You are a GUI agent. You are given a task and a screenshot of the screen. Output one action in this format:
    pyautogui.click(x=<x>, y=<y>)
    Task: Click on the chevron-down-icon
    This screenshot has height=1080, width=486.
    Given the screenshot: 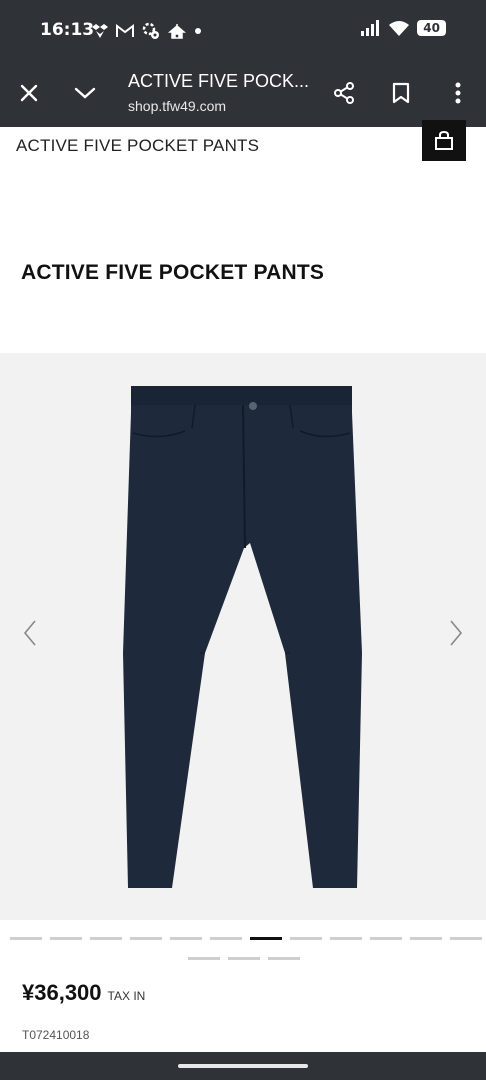 What is the action you would take?
    pyautogui.click(x=85, y=93)
    